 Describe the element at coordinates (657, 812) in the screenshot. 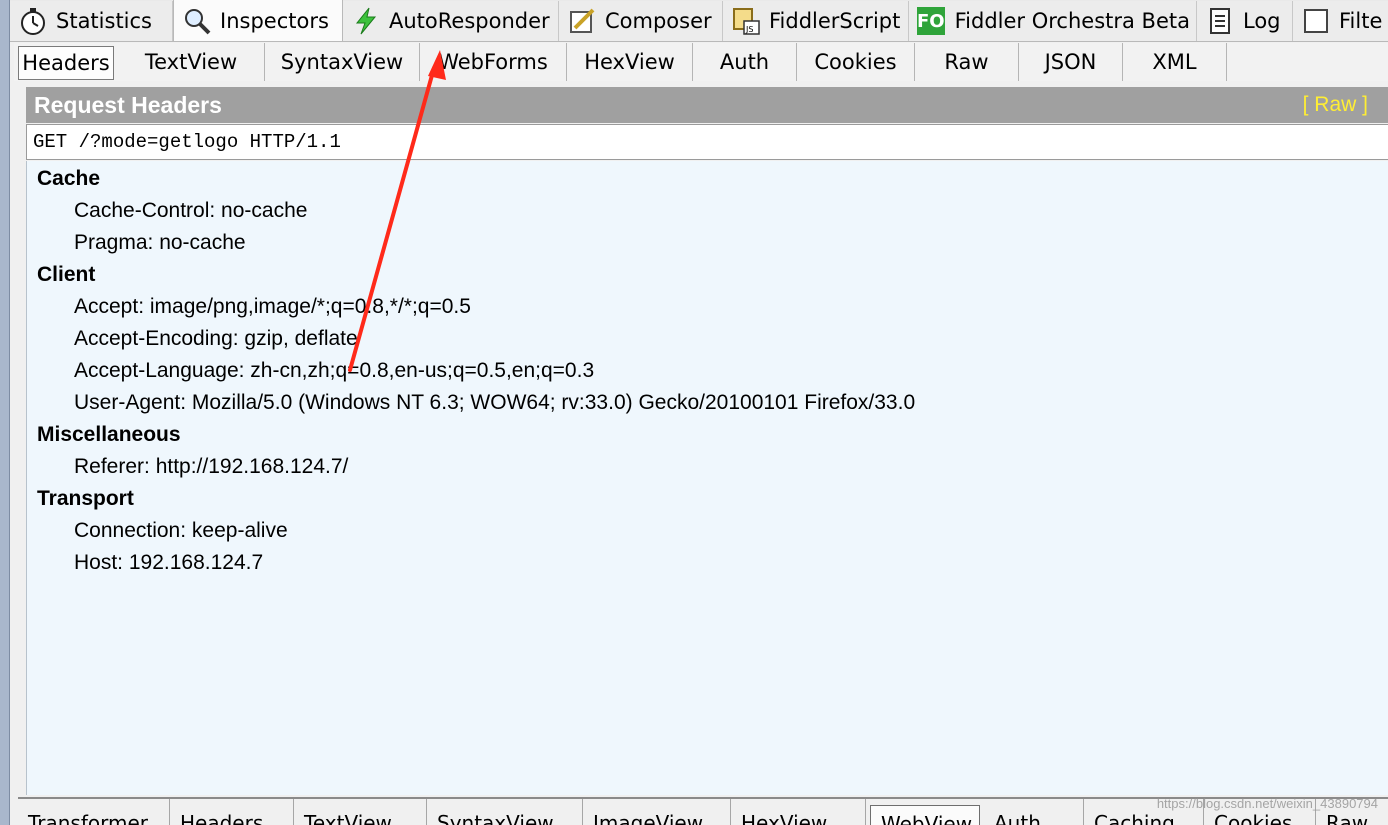

I see `subtab-imageview: ImageView` at that location.